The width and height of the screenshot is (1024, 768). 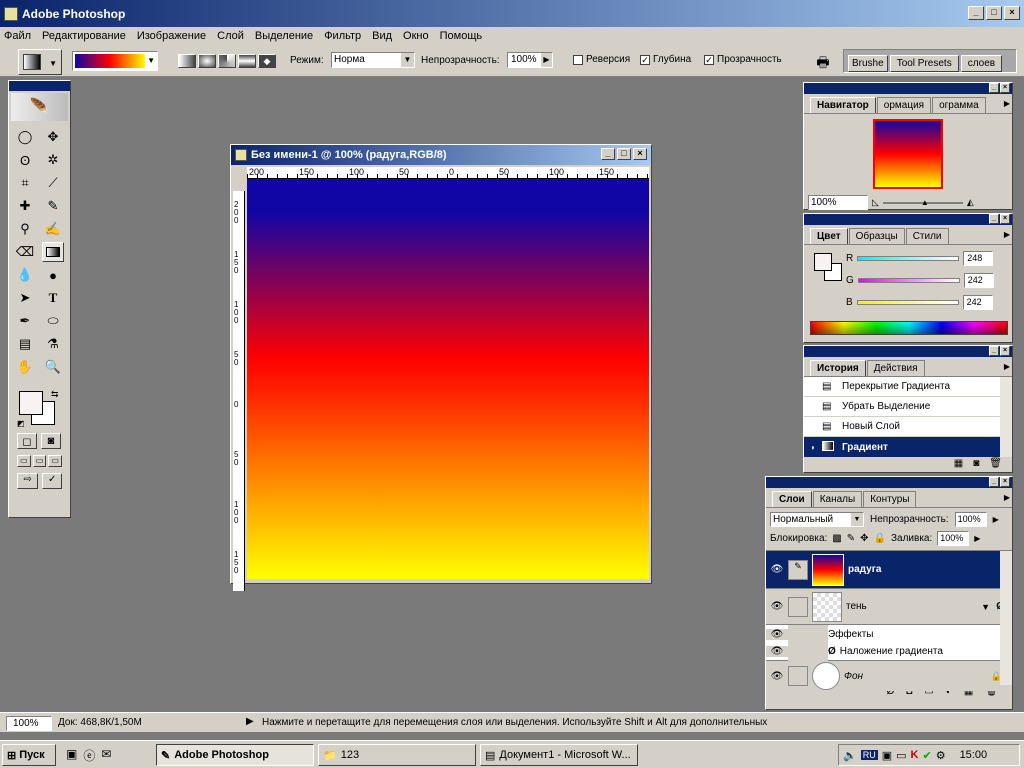 I want to click on clone-stamp-icon: ⚲, so click(x=25, y=229).